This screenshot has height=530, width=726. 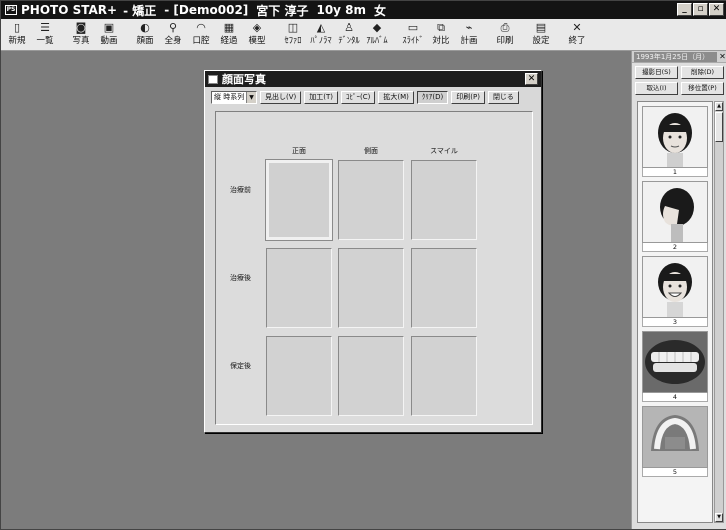 What do you see at coordinates (675, 172) in the screenshot?
I see `thumbnail-number: 1` at bounding box center [675, 172].